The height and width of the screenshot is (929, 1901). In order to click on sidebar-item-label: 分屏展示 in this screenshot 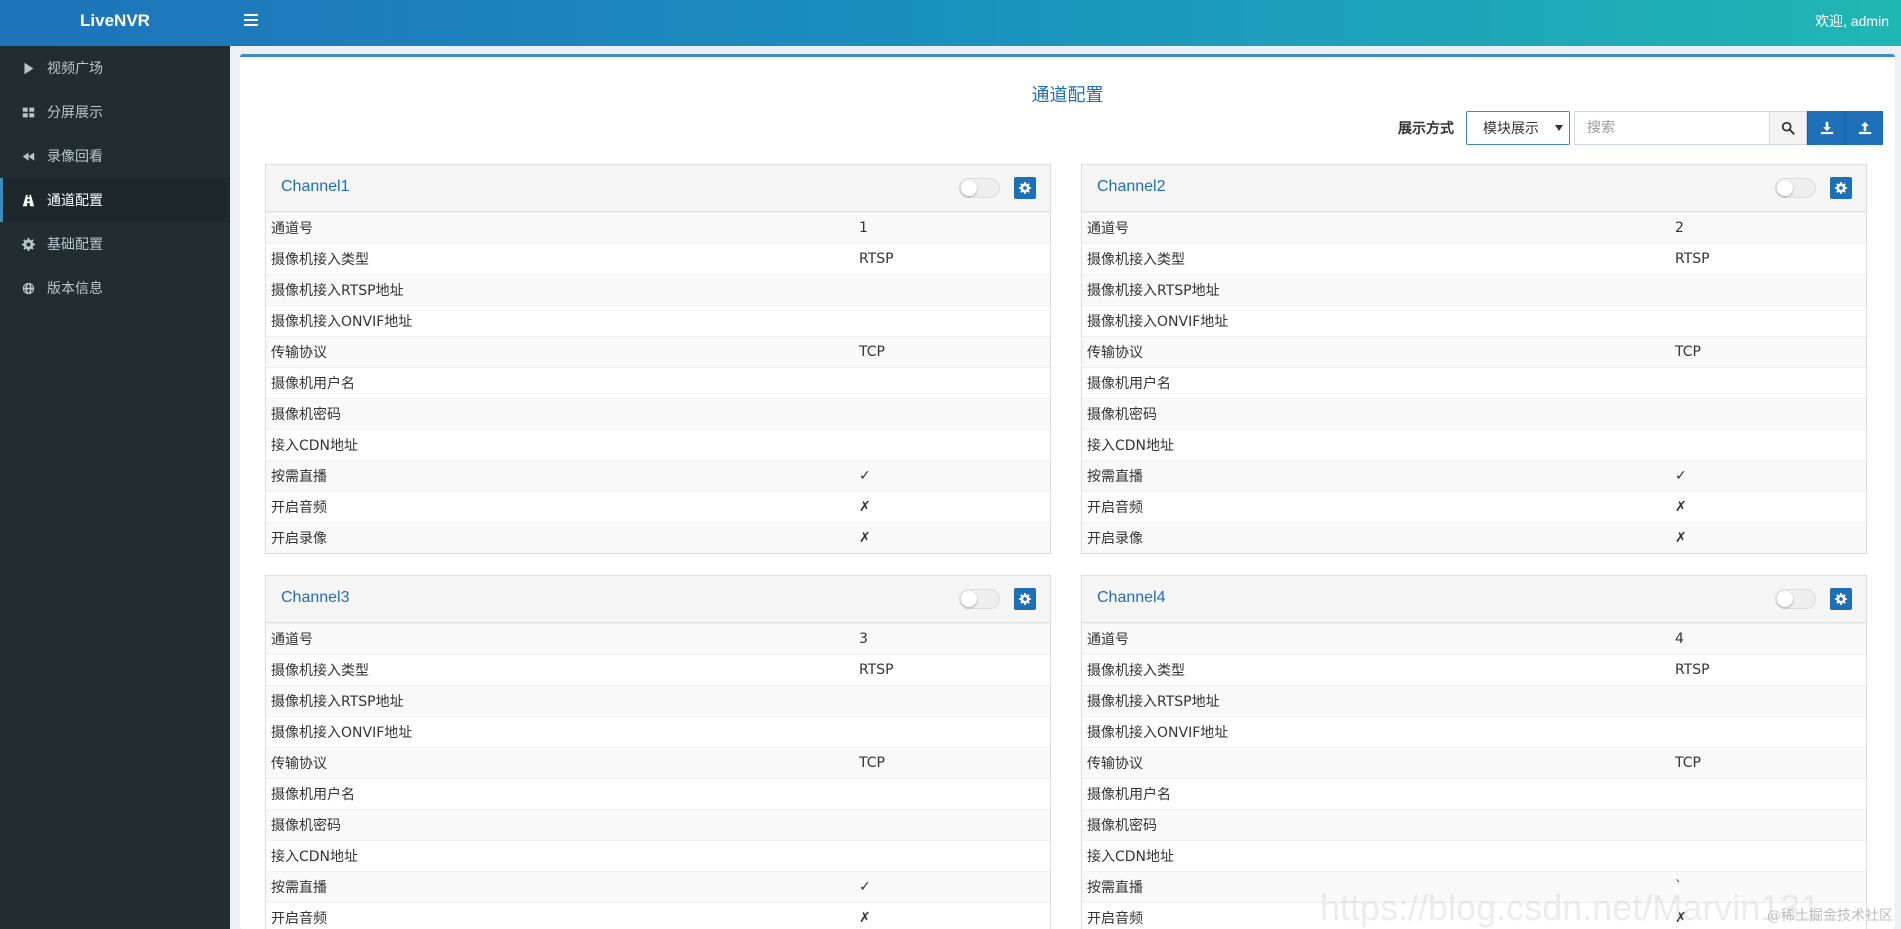, I will do `click(75, 113)`.